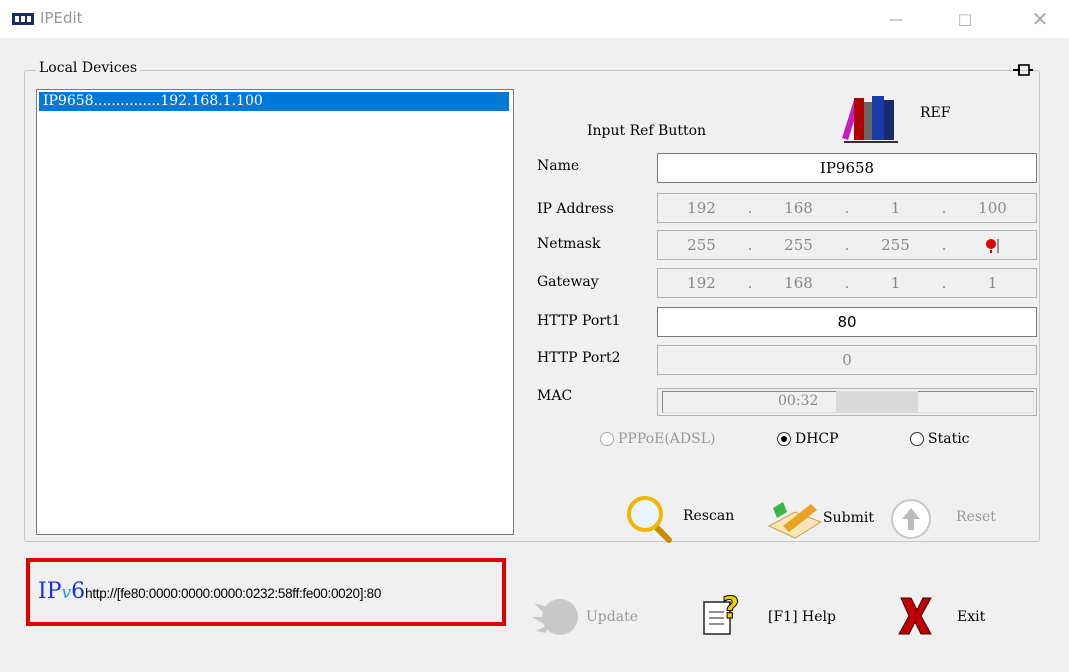 The width and height of the screenshot is (1069, 672). Describe the element at coordinates (612, 617) in the screenshot. I see `update-label: Update` at that location.